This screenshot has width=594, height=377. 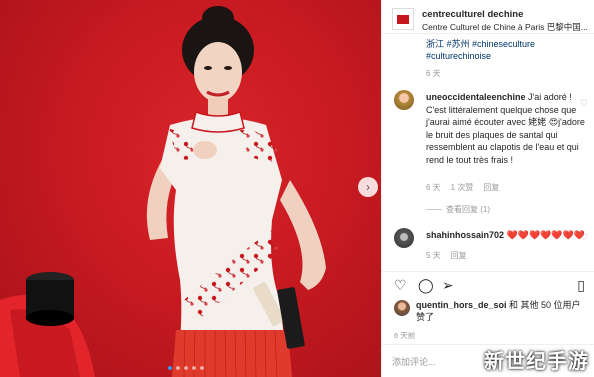 I want to click on hashtag-line: #culturechinoise, so click(x=506, y=56).